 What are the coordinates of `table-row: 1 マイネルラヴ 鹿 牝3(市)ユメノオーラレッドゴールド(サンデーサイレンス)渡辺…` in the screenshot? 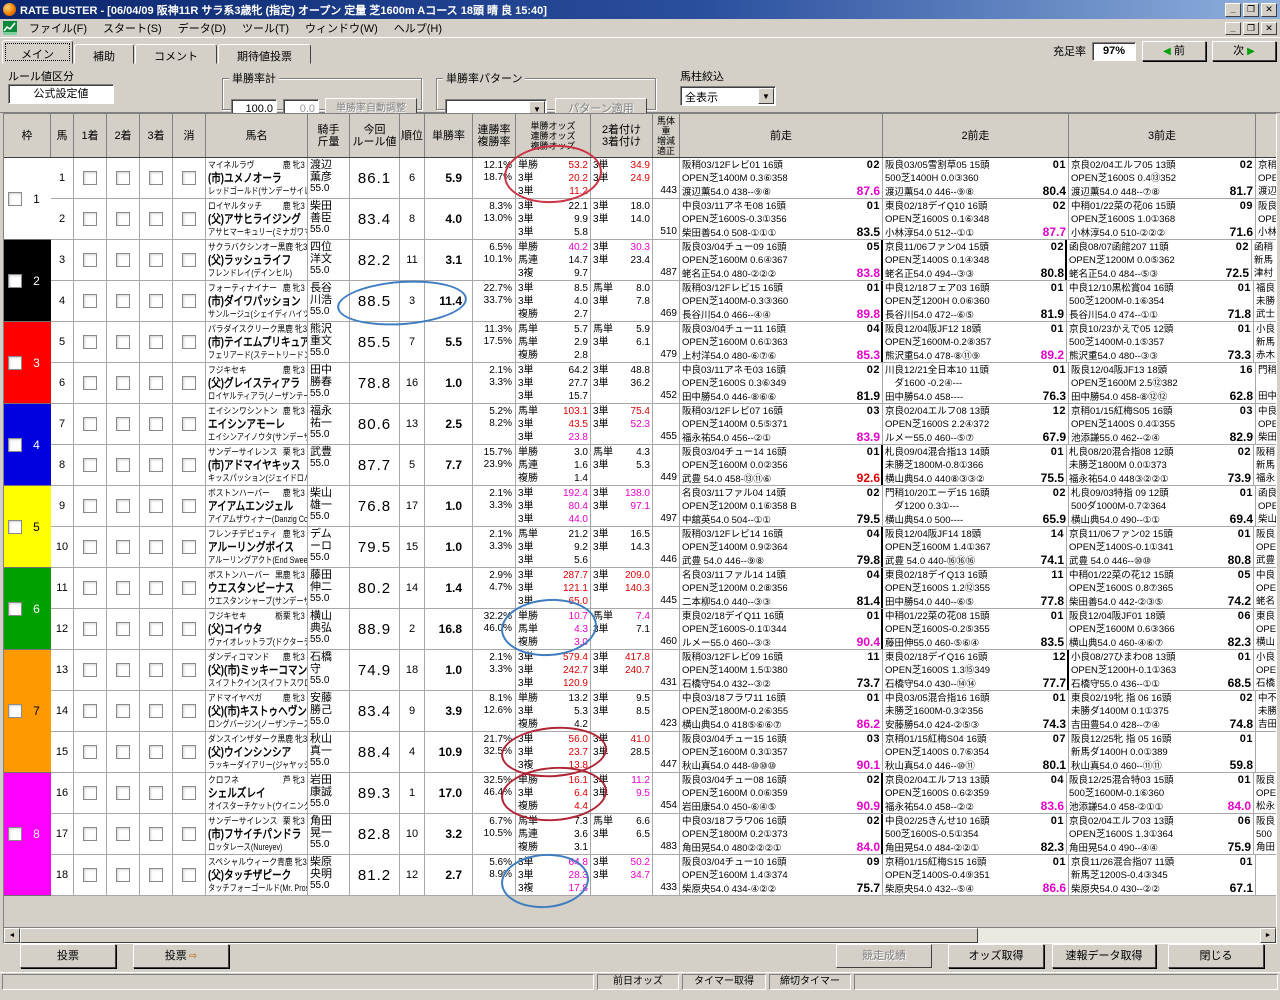 It's located at (663, 178).